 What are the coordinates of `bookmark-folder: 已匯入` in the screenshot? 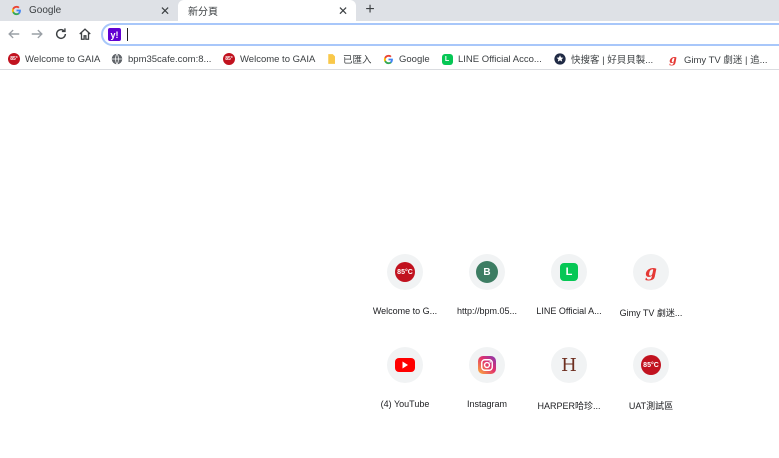 It's located at (349, 59).